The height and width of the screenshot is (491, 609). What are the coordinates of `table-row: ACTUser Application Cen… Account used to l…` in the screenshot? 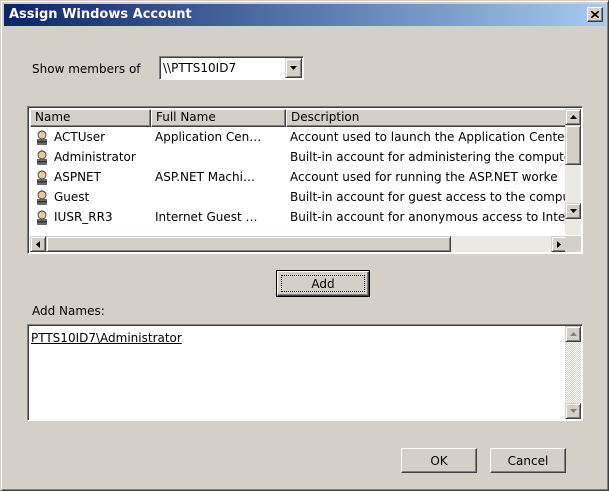 It's located at (298, 137).